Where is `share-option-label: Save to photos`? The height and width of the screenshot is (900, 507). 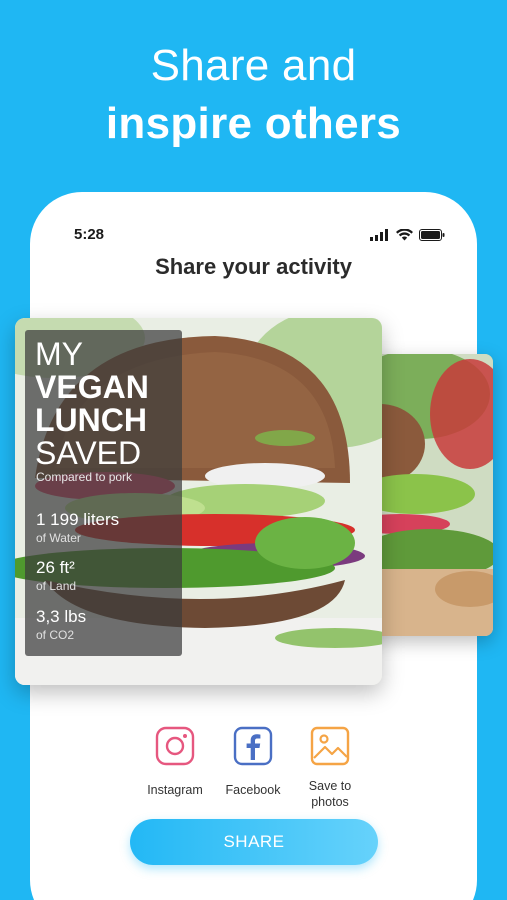 share-option-label: Save to photos is located at coordinates (330, 794).